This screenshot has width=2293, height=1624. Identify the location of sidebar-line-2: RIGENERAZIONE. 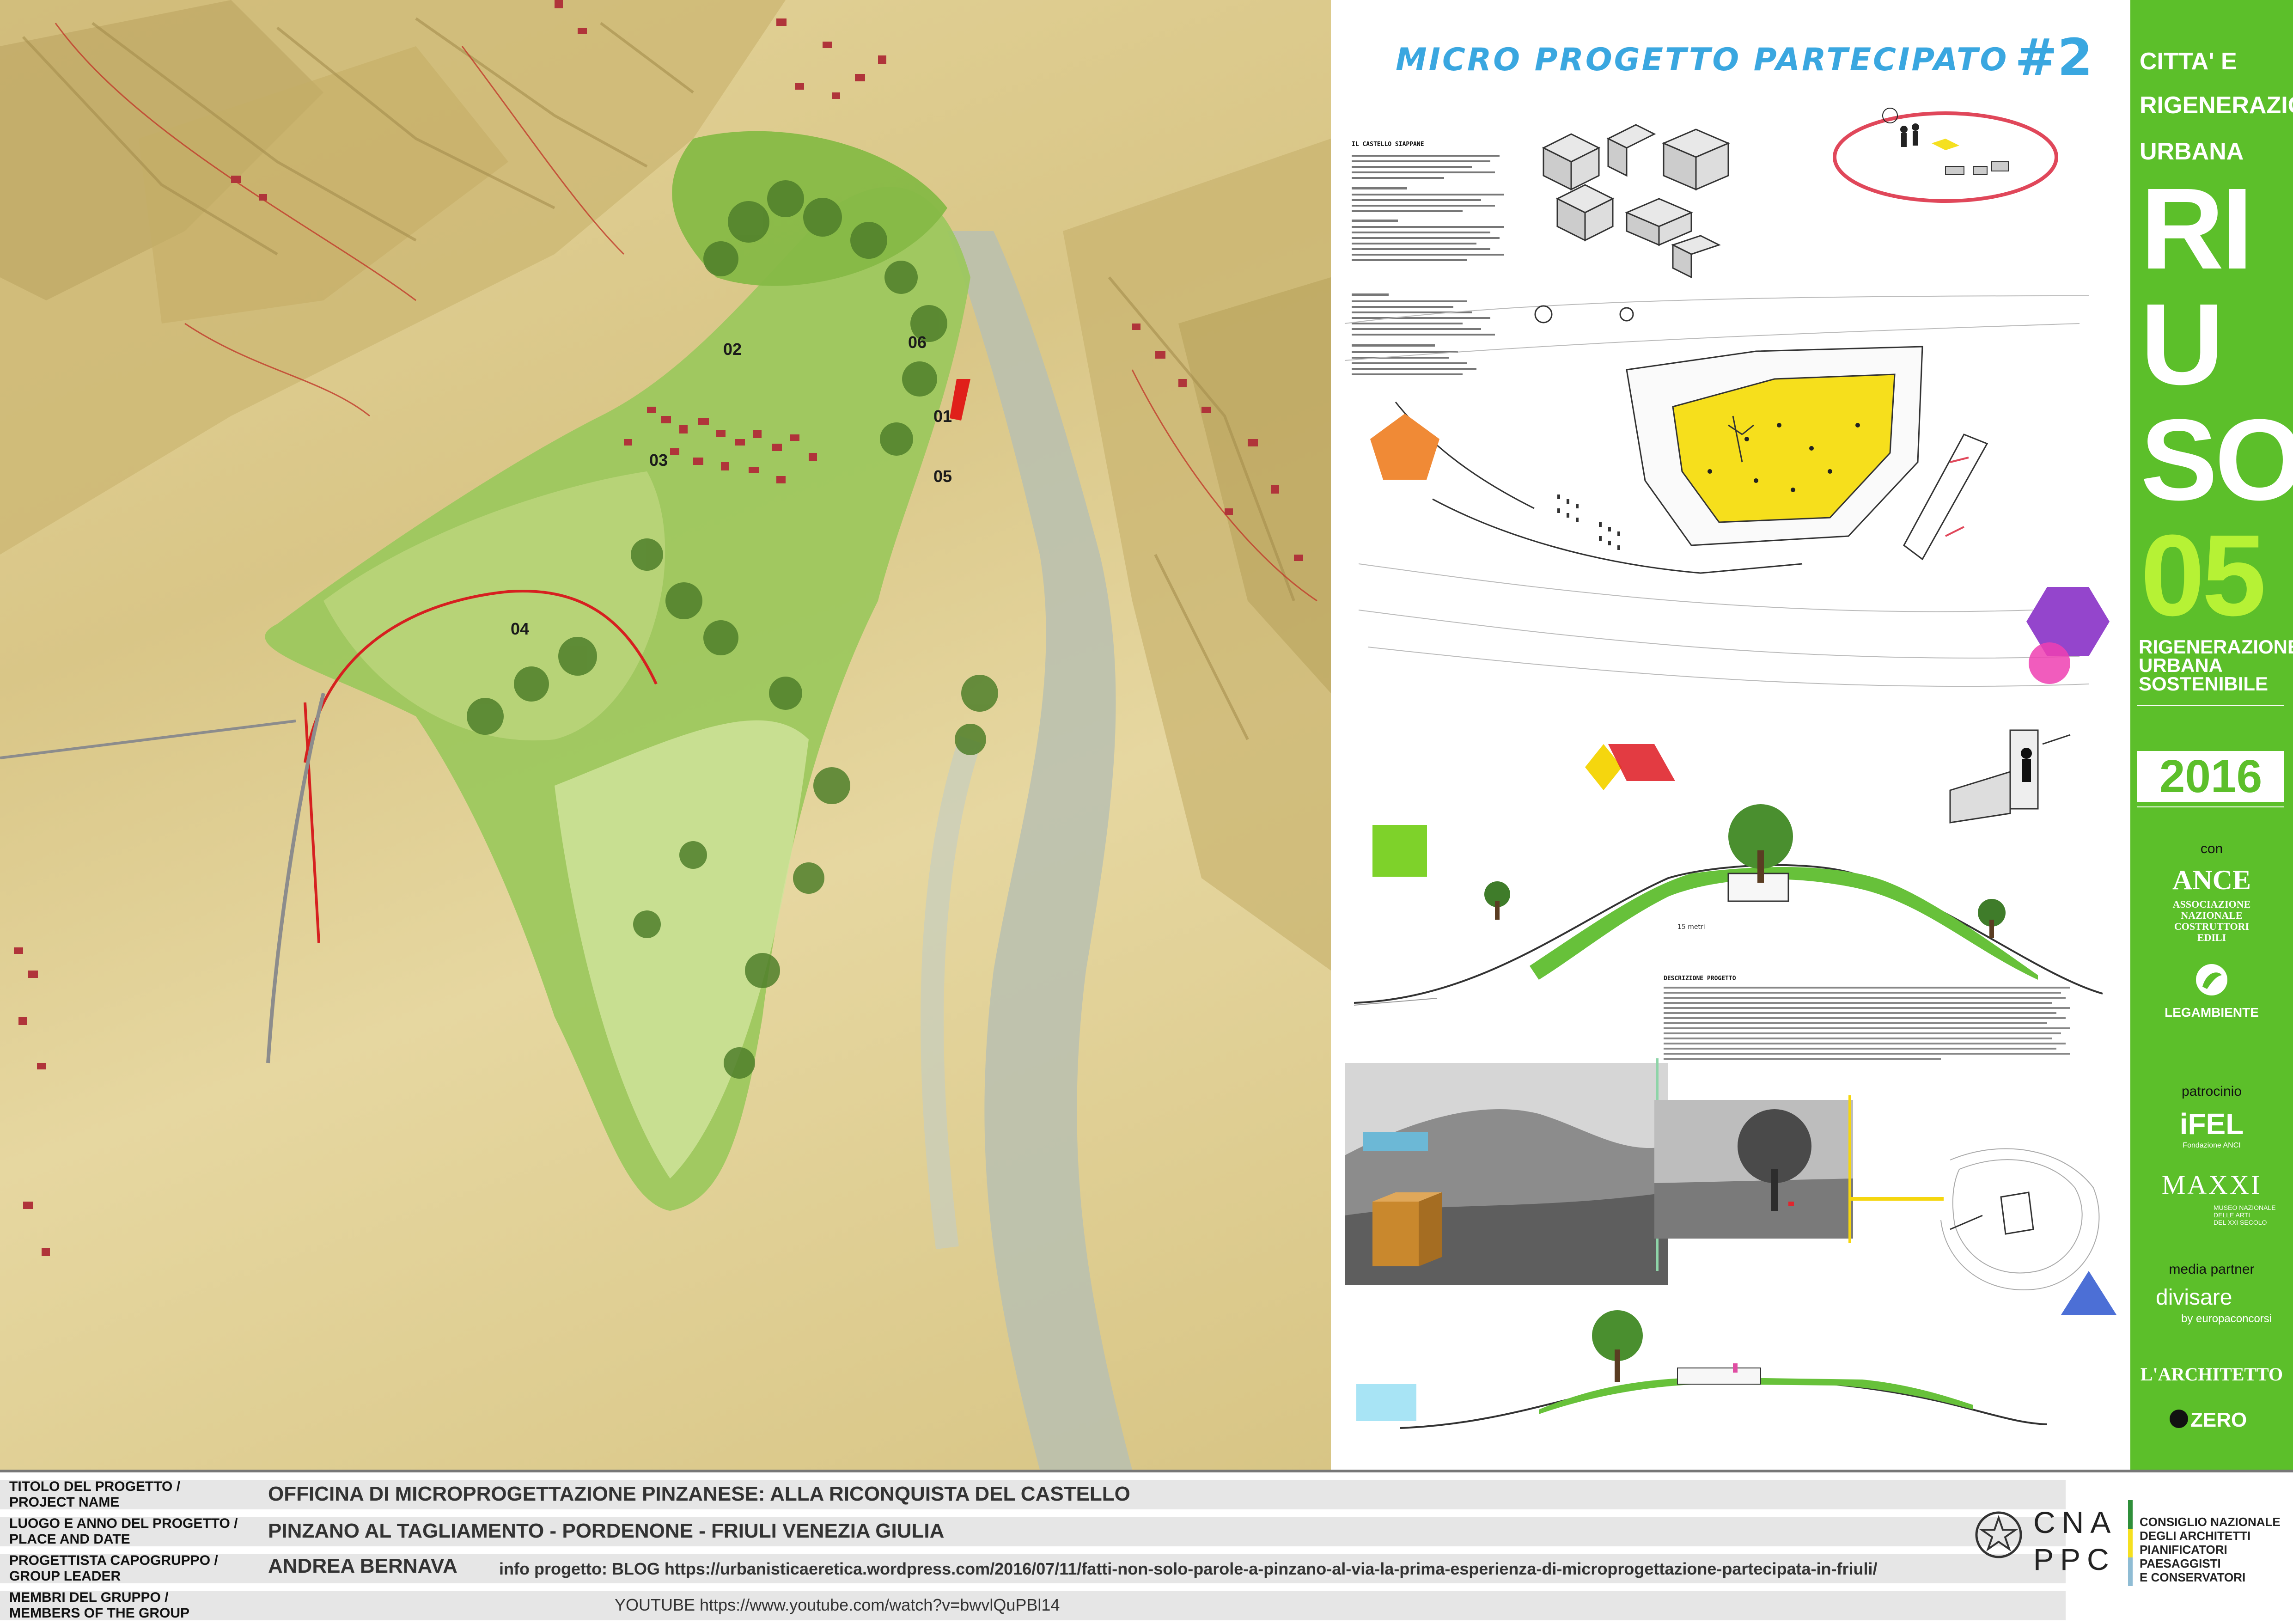
(2216, 105).